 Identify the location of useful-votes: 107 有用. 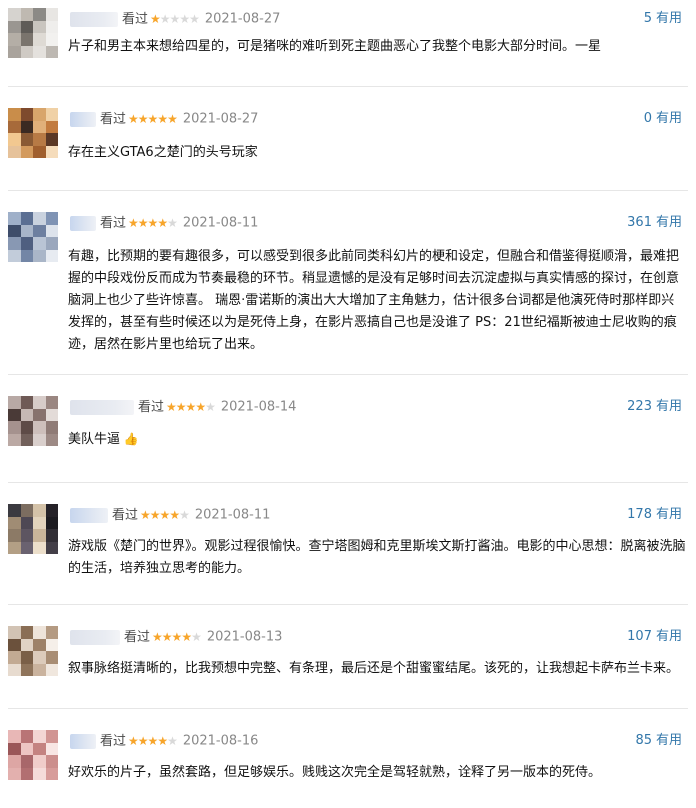
(654, 637).